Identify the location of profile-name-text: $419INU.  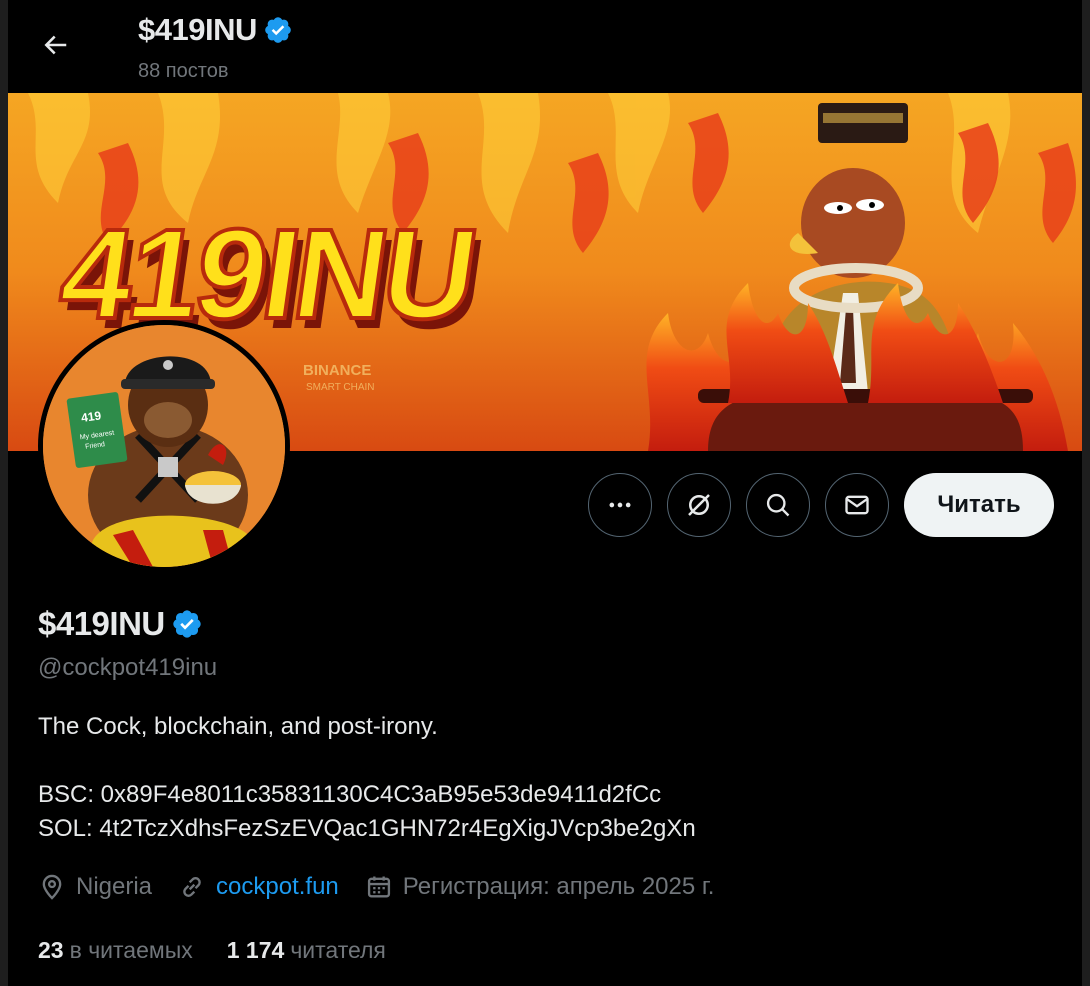
(101, 623).